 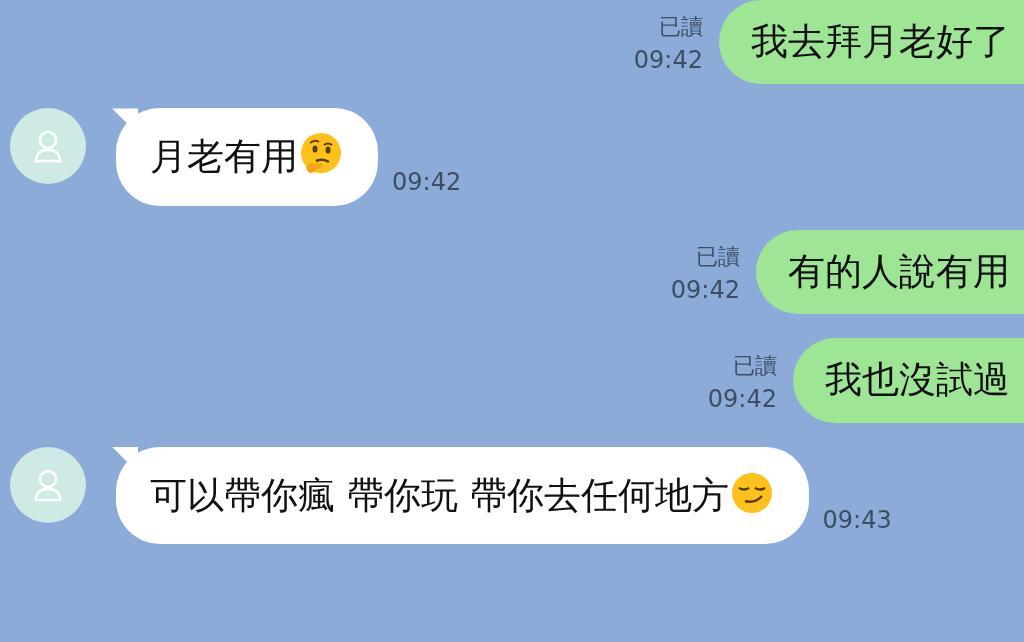 I want to click on message-text: 月老有用, so click(x=224, y=157).